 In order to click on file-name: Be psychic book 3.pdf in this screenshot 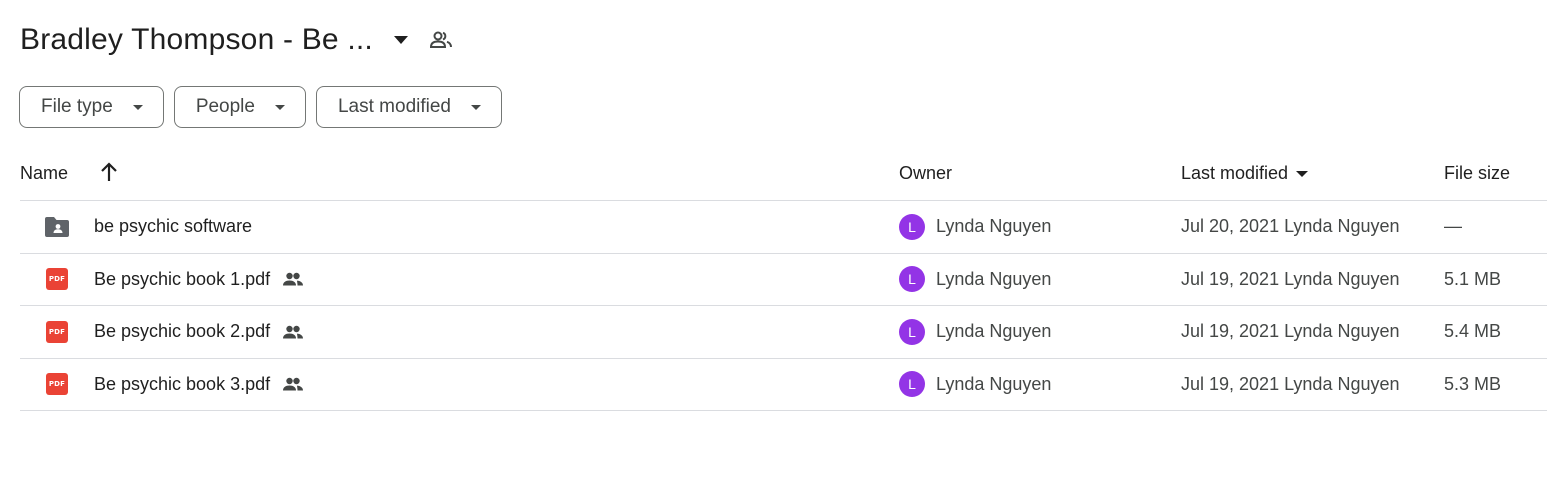, I will do `click(199, 385)`.